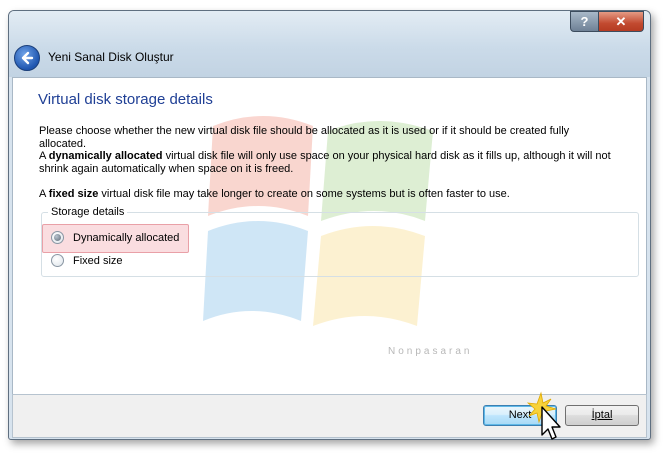 The height and width of the screenshot is (454, 667). I want to click on cancel-button: İptal, so click(602, 415).